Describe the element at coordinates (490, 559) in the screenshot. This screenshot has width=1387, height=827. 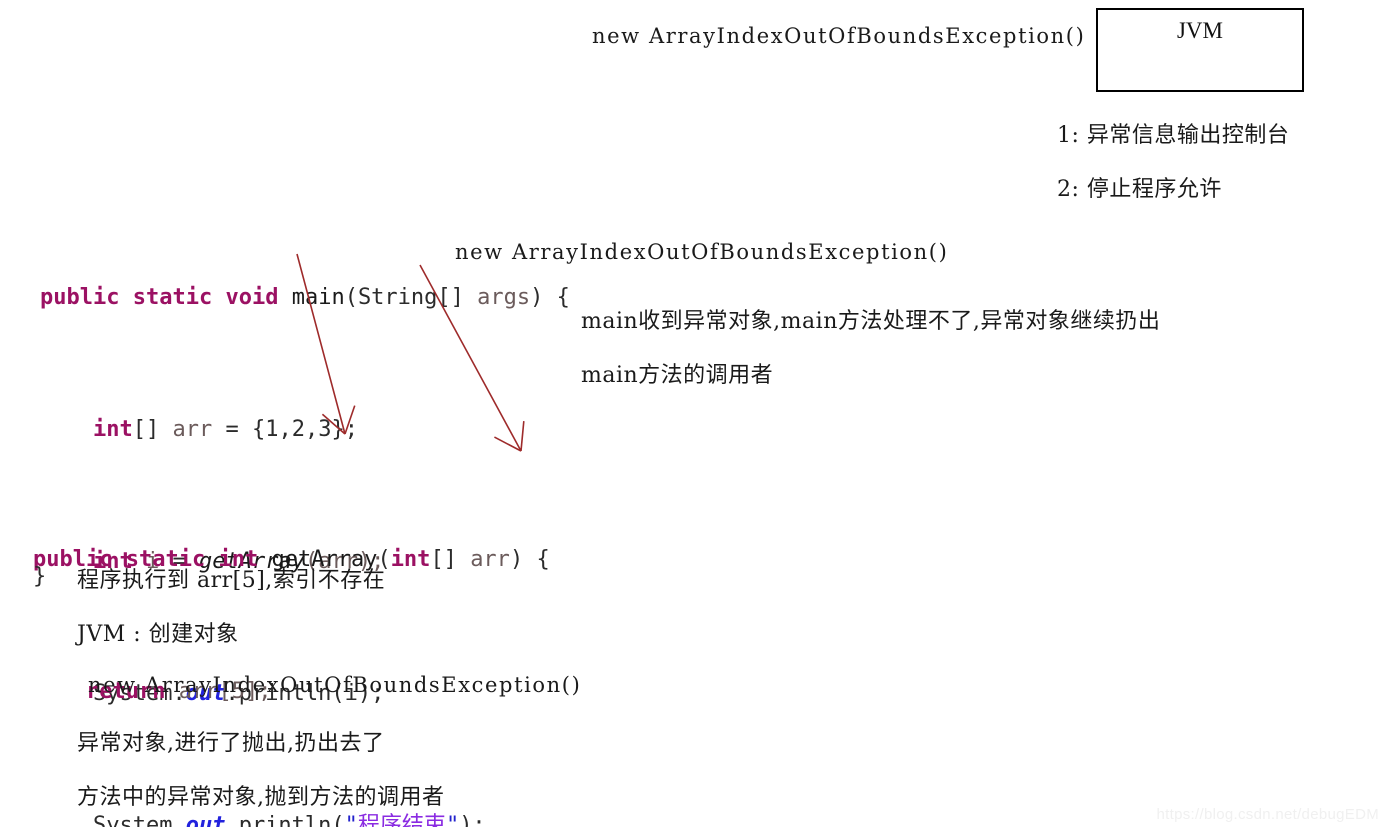
I see `param-name-arr: arr` at that location.